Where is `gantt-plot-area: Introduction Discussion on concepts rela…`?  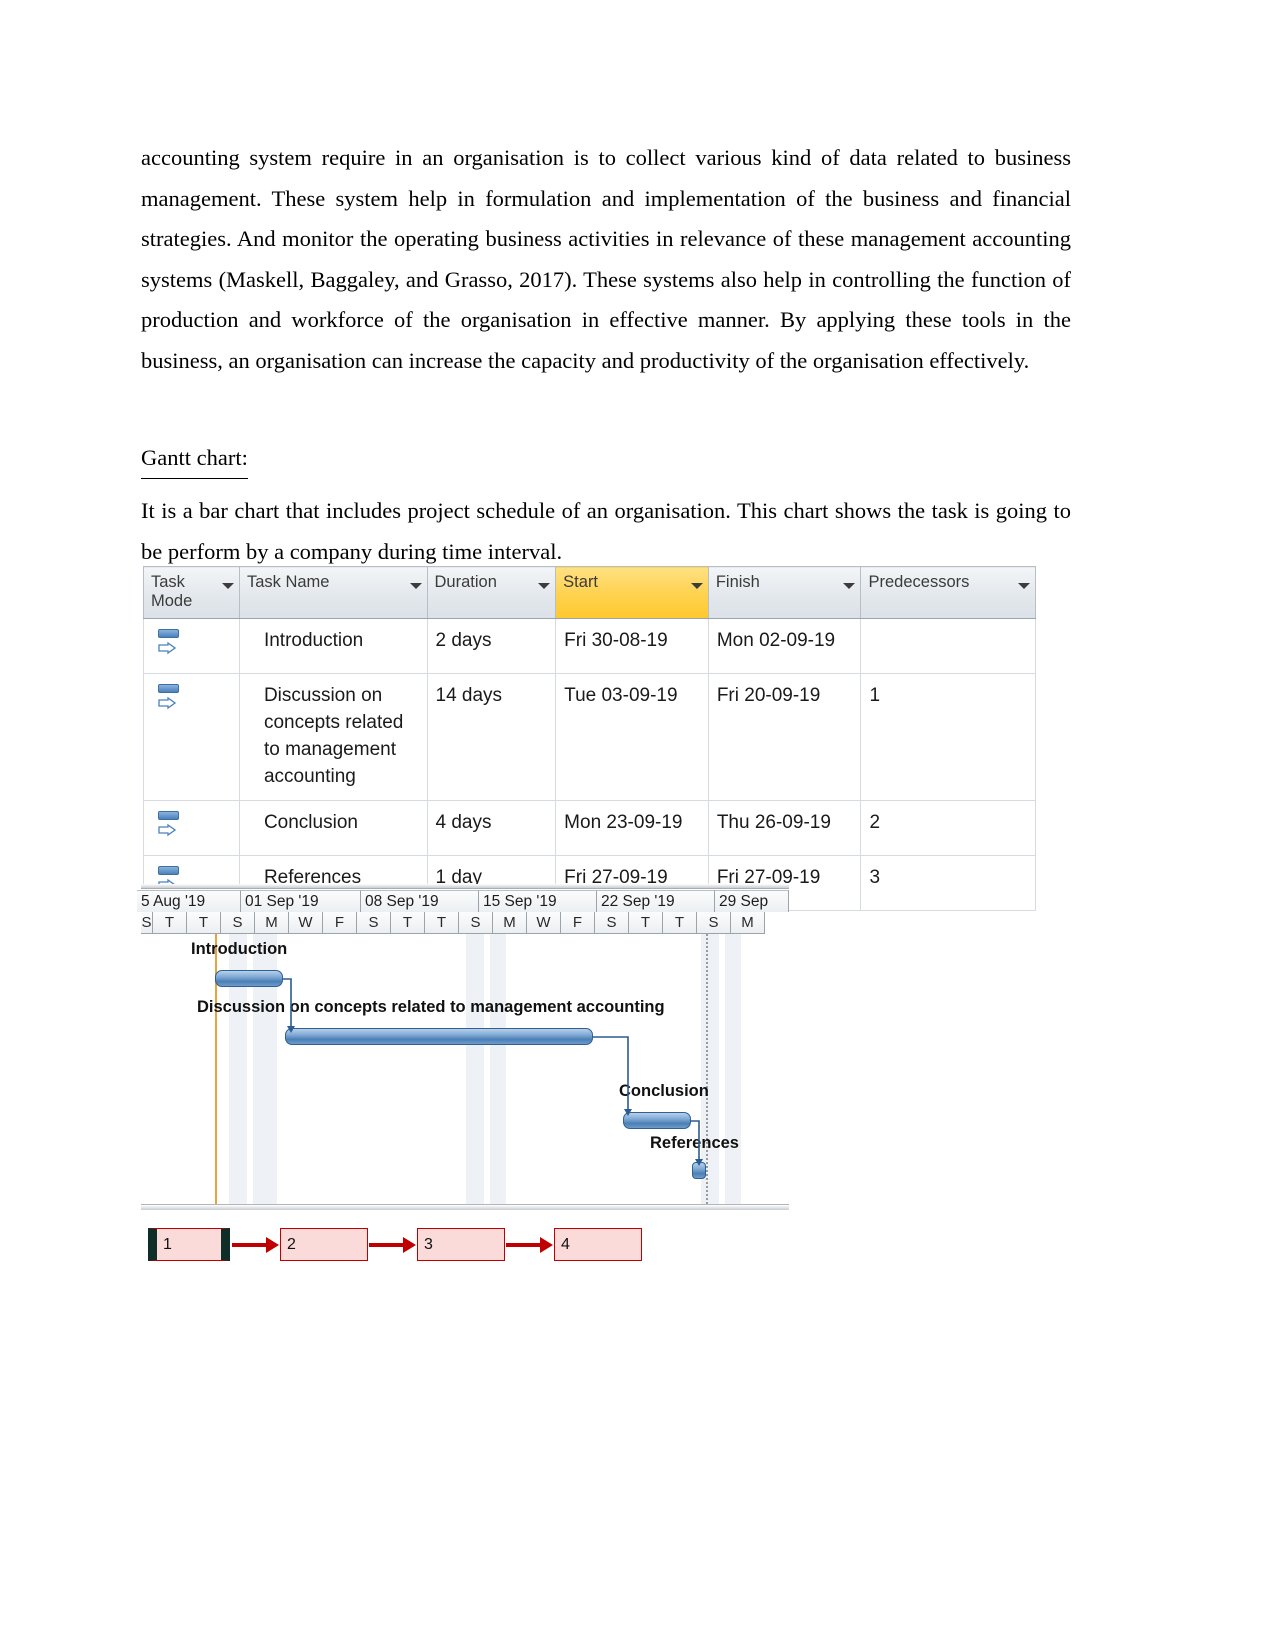
gantt-plot-area: Introduction Discussion on concepts rela… is located at coordinates (465, 1069).